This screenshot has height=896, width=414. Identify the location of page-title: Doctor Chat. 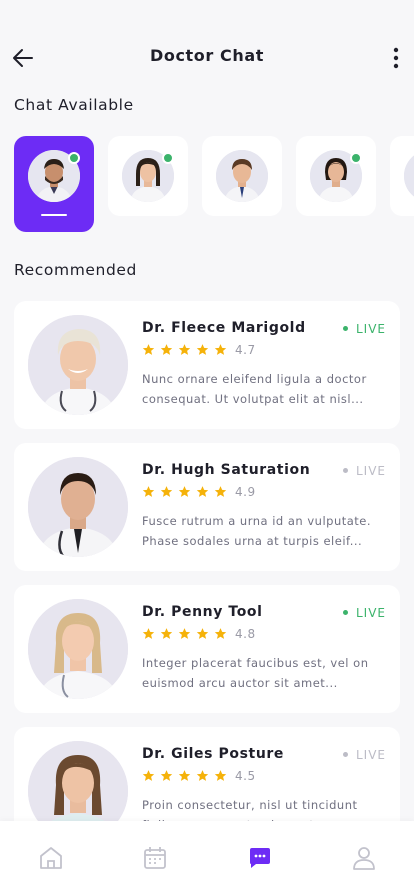
(207, 55).